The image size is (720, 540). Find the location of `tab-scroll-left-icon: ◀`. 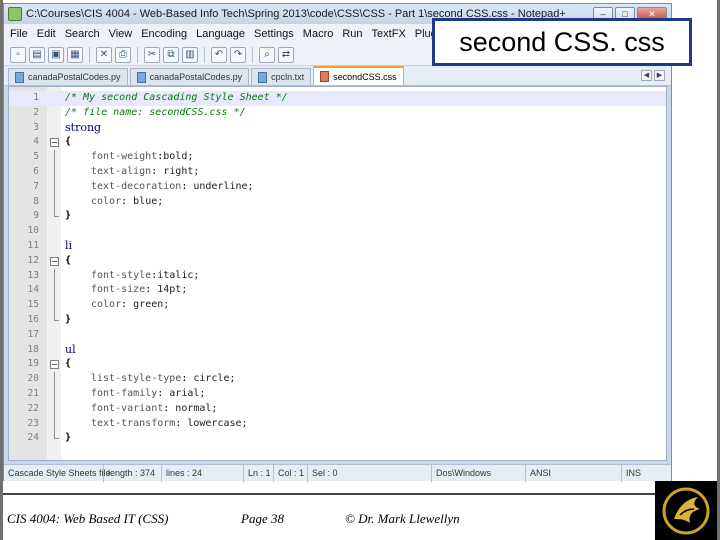

tab-scroll-left-icon: ◀ is located at coordinates (646, 75).